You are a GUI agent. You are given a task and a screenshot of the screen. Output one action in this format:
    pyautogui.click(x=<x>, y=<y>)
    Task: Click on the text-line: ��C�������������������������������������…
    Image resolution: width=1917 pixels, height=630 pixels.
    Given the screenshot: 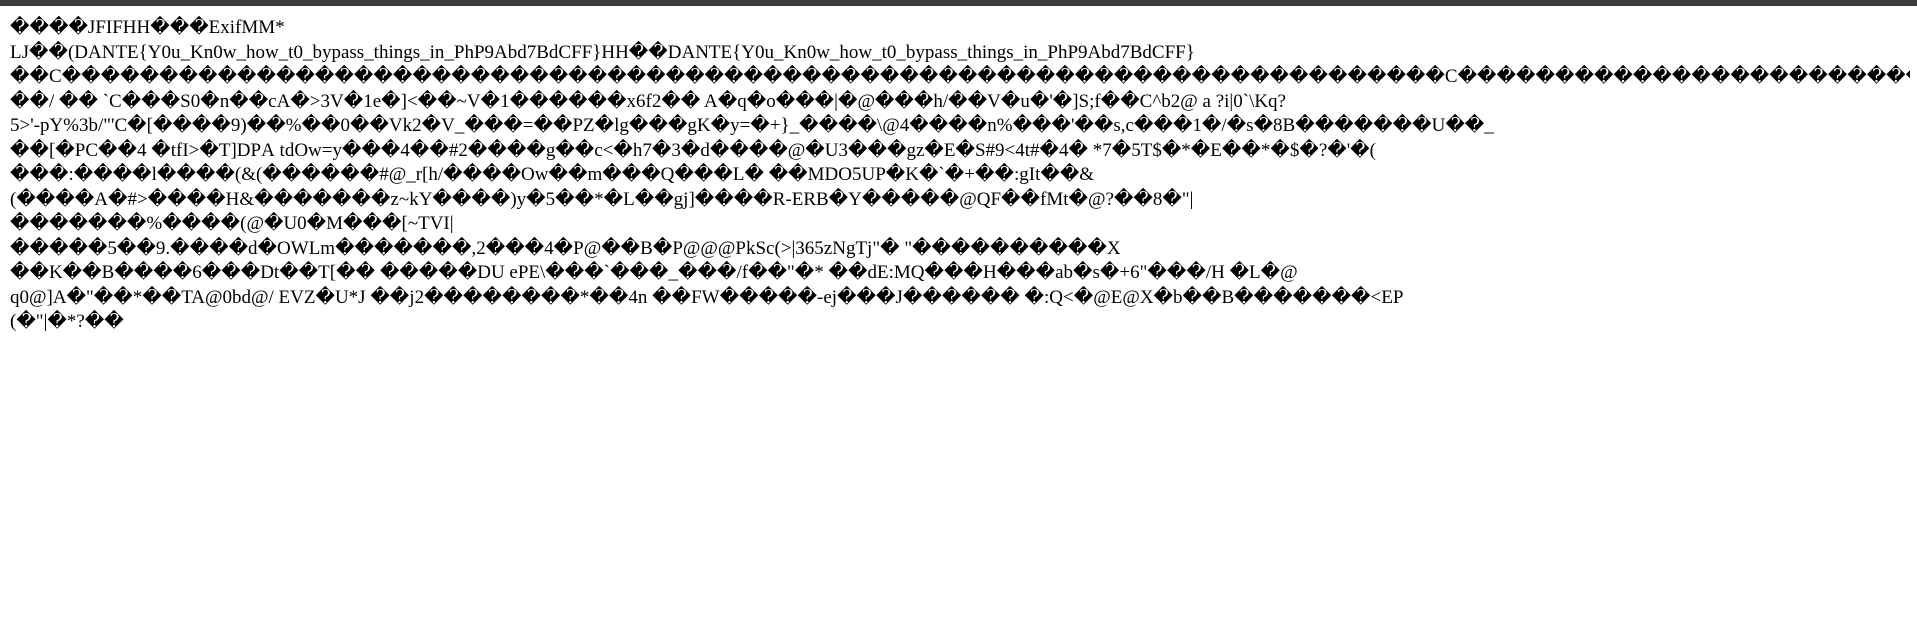 What is the action you would take?
    pyautogui.click(x=960, y=77)
    